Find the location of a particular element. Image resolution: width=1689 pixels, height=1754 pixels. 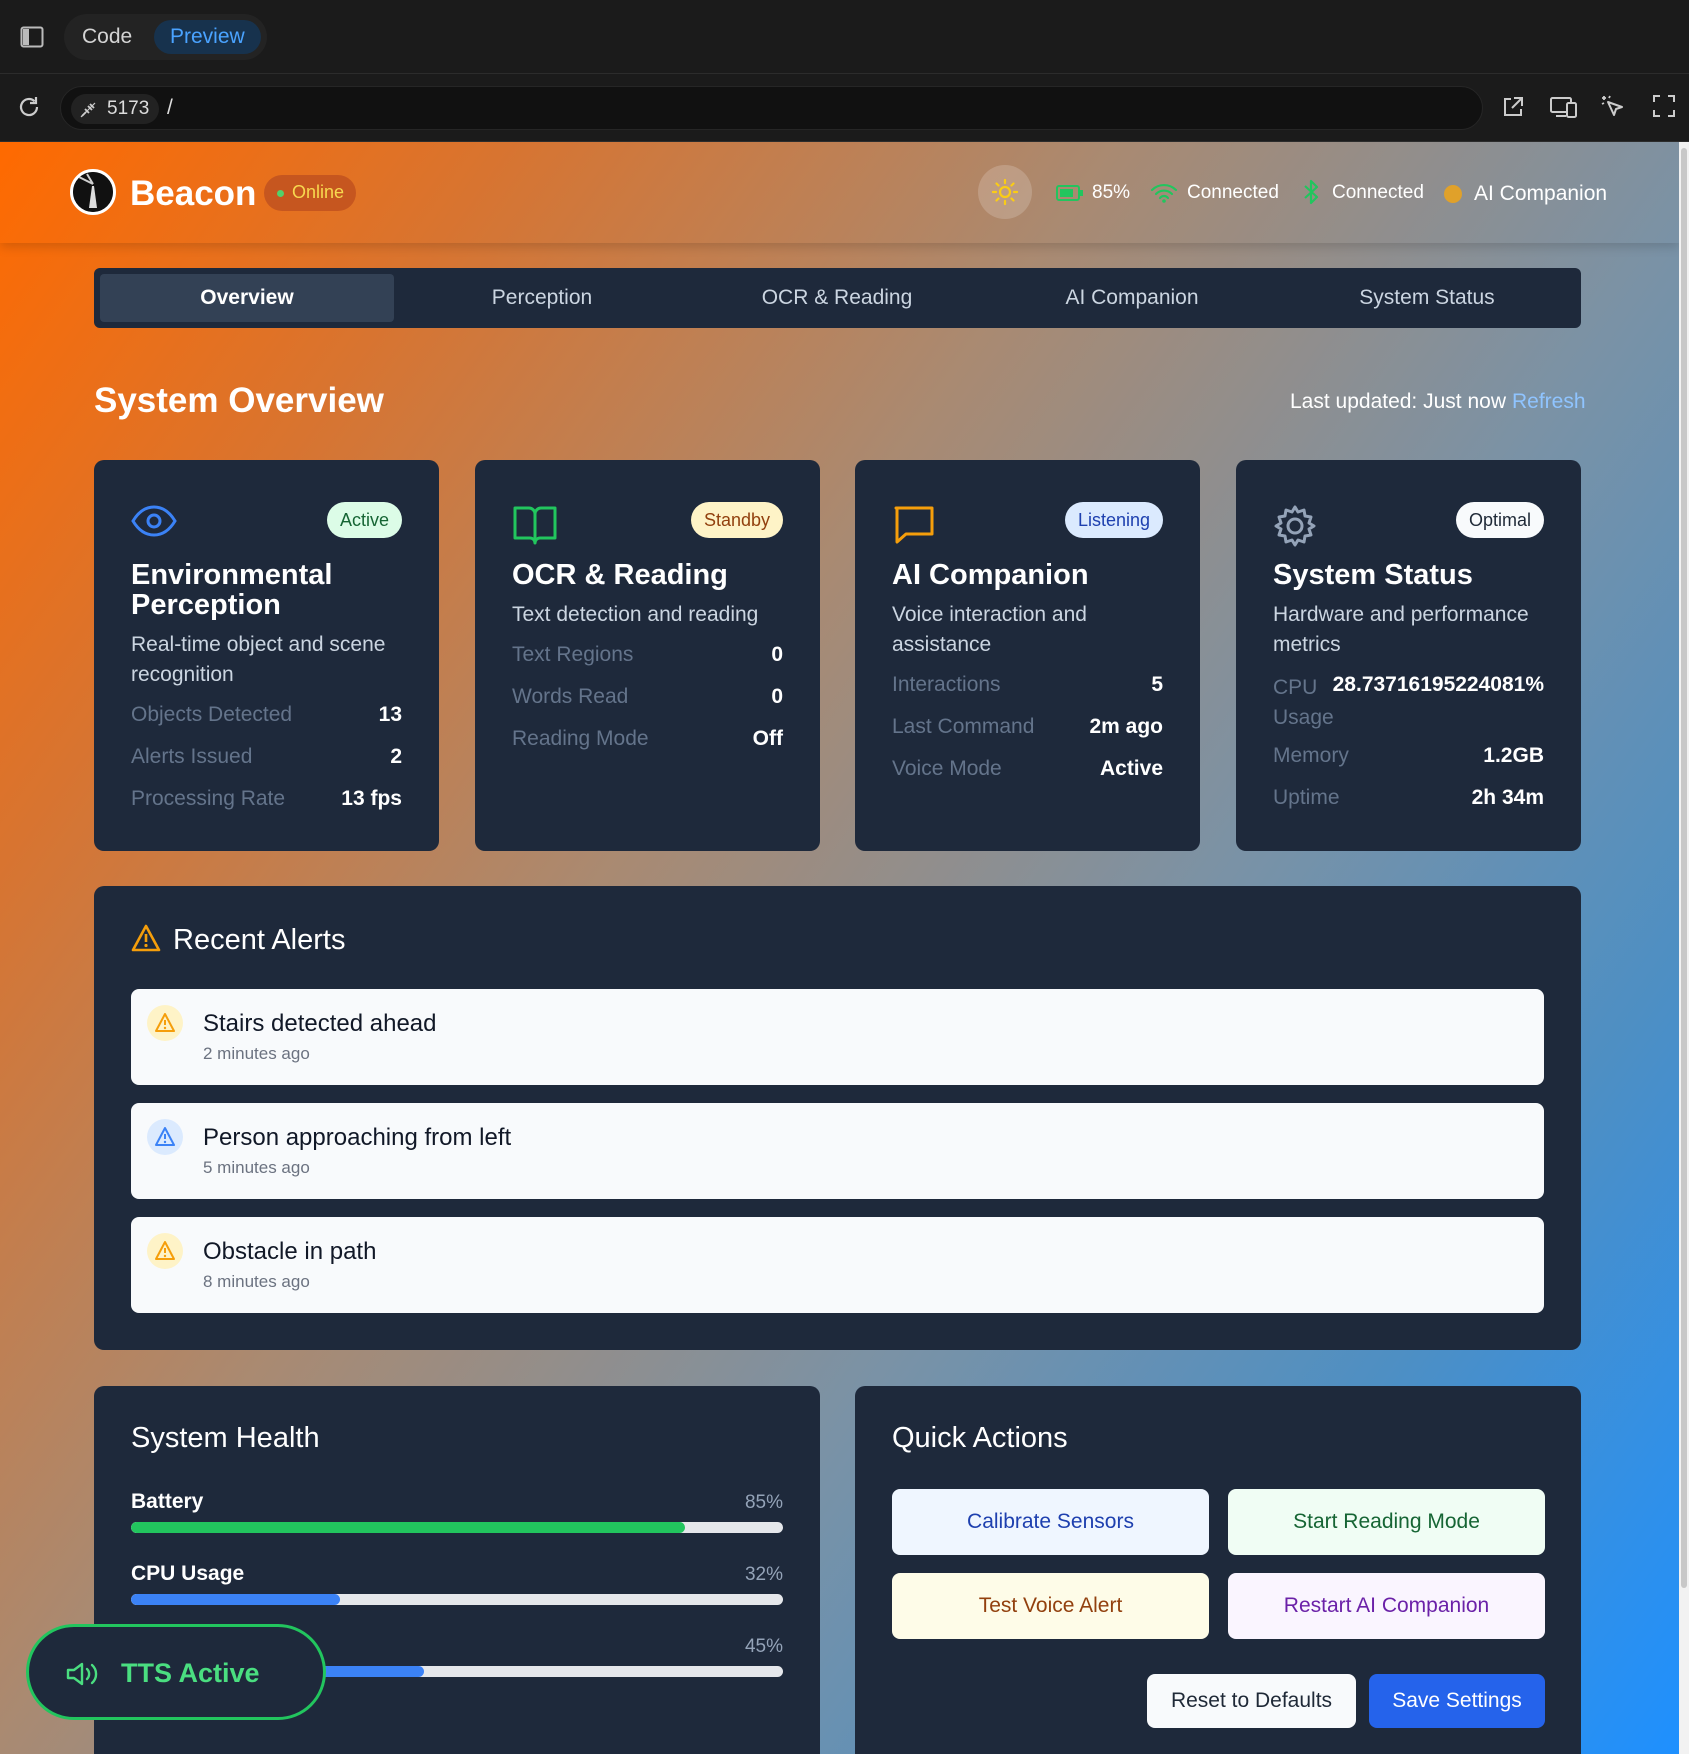

metric-value: Off is located at coordinates (767, 738).